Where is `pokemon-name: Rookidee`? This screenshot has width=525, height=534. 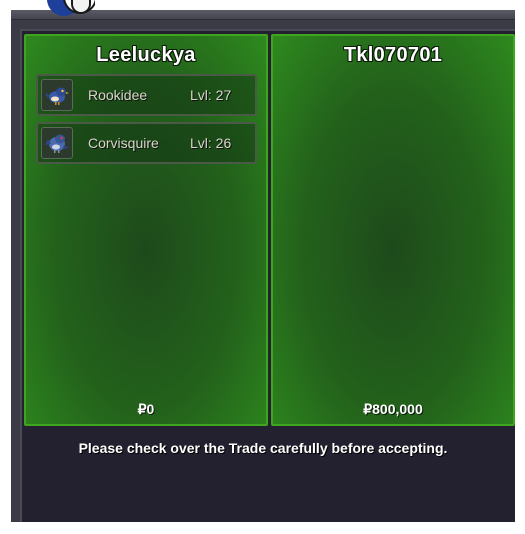 pokemon-name: Rookidee is located at coordinates (118, 95).